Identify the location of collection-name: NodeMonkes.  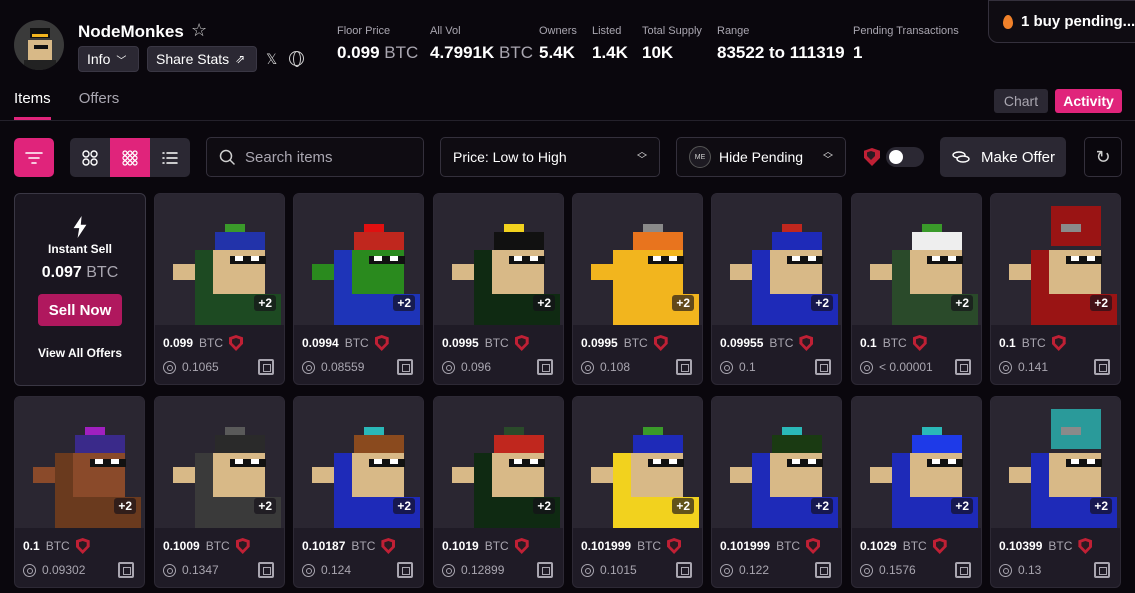
(131, 31).